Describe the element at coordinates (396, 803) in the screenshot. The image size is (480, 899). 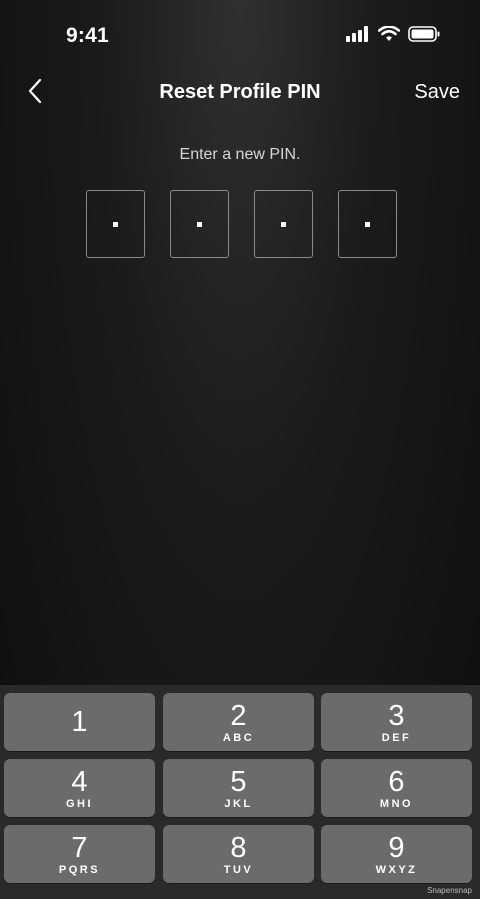
I see `key-letters: MNO` at that location.